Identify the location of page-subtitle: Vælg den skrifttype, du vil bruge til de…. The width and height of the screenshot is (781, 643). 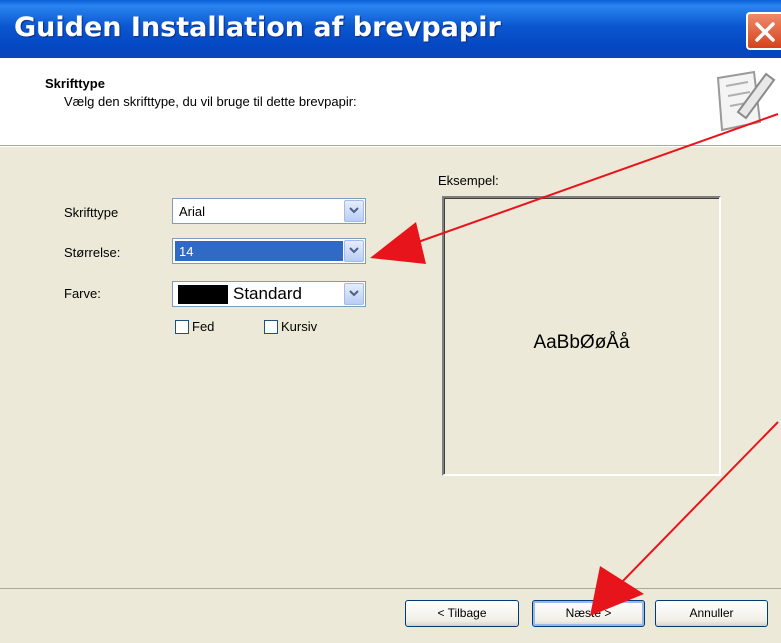
(210, 101).